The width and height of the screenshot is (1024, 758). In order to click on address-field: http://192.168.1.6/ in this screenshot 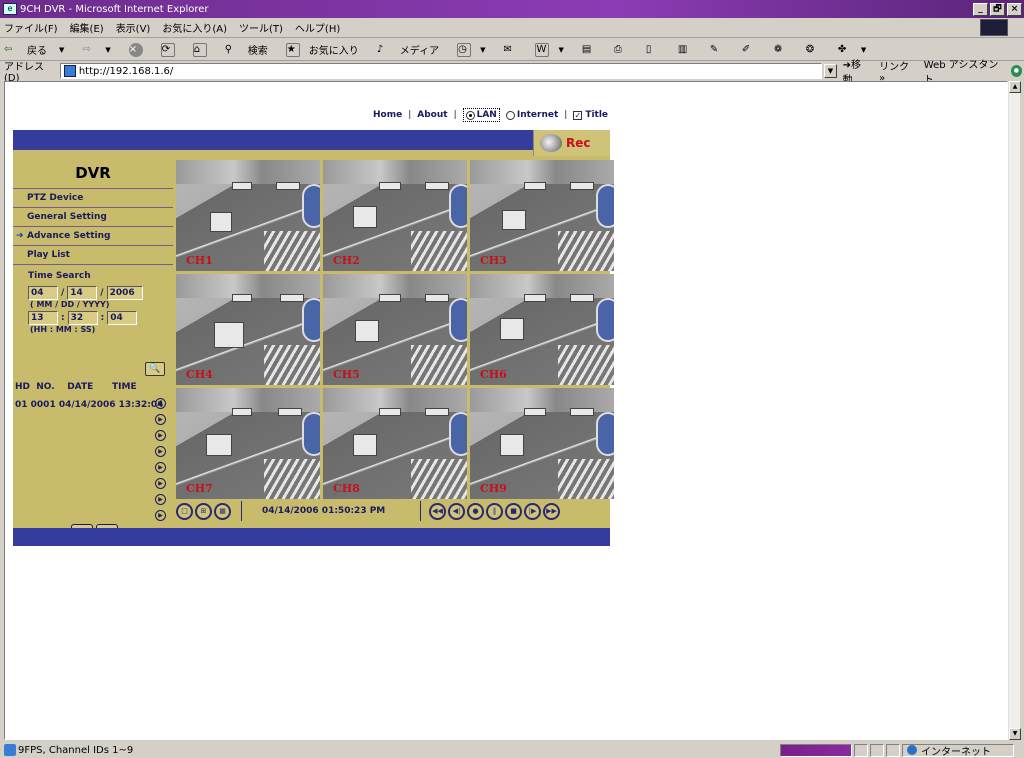, I will do `click(441, 71)`.